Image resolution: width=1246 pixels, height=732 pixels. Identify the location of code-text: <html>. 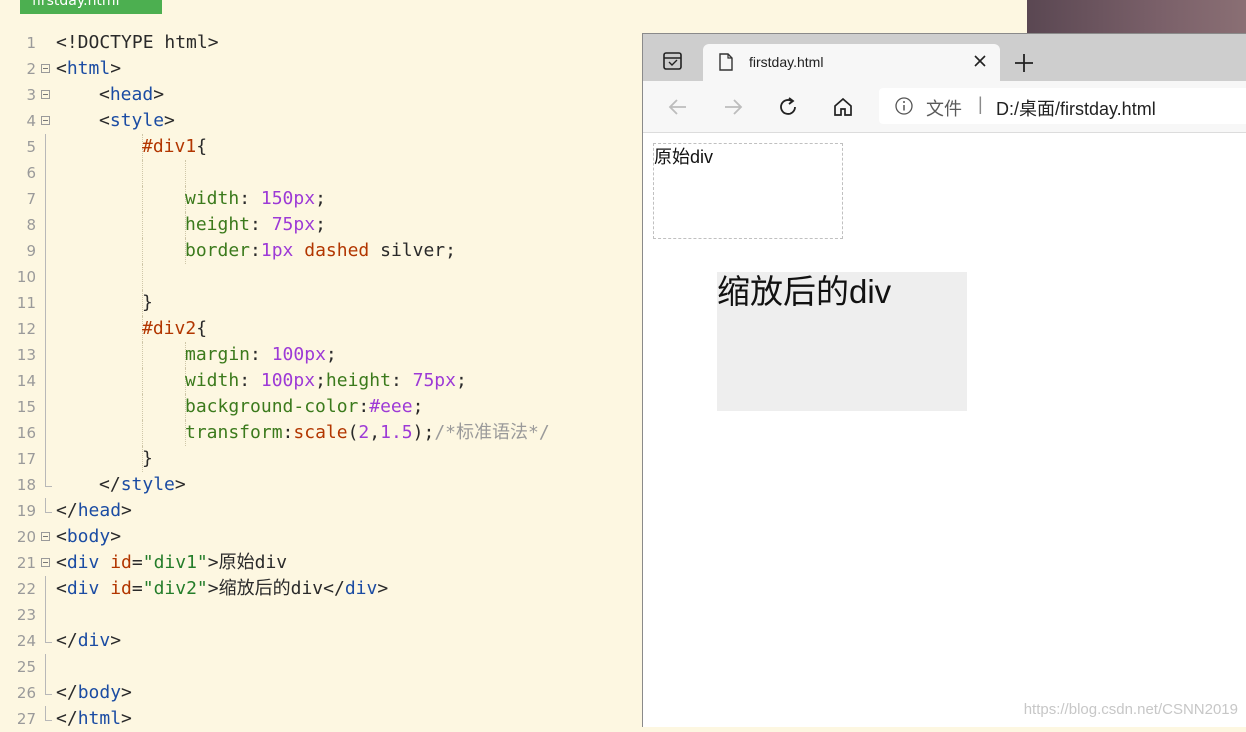
(88, 69).